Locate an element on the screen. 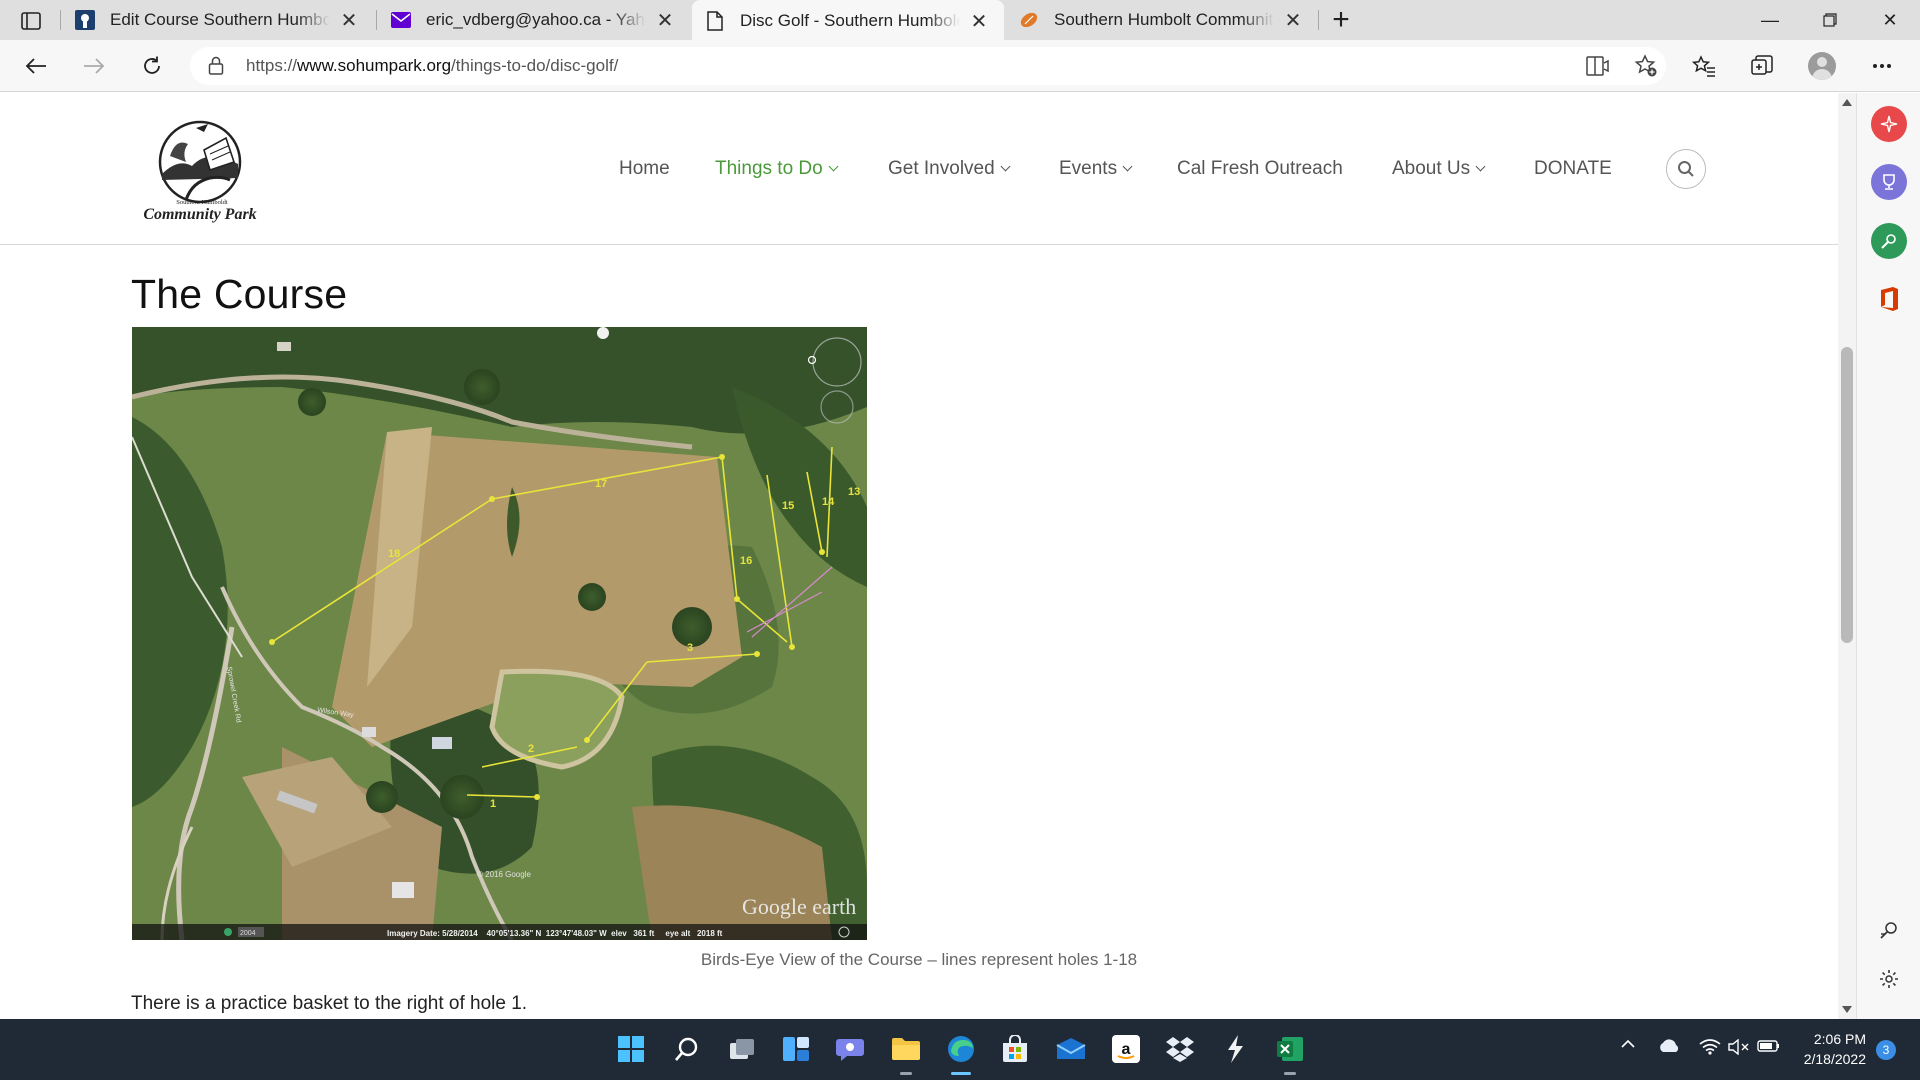 The image size is (1920, 1080). more-options-icon is located at coordinates (1882, 66).